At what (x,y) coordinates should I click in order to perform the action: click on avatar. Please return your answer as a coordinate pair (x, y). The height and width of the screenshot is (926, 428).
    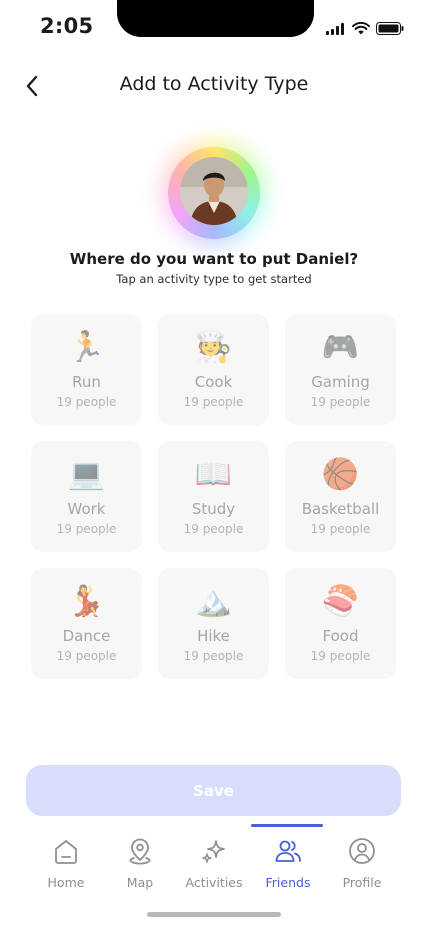
    Looking at the image, I should click on (214, 191).